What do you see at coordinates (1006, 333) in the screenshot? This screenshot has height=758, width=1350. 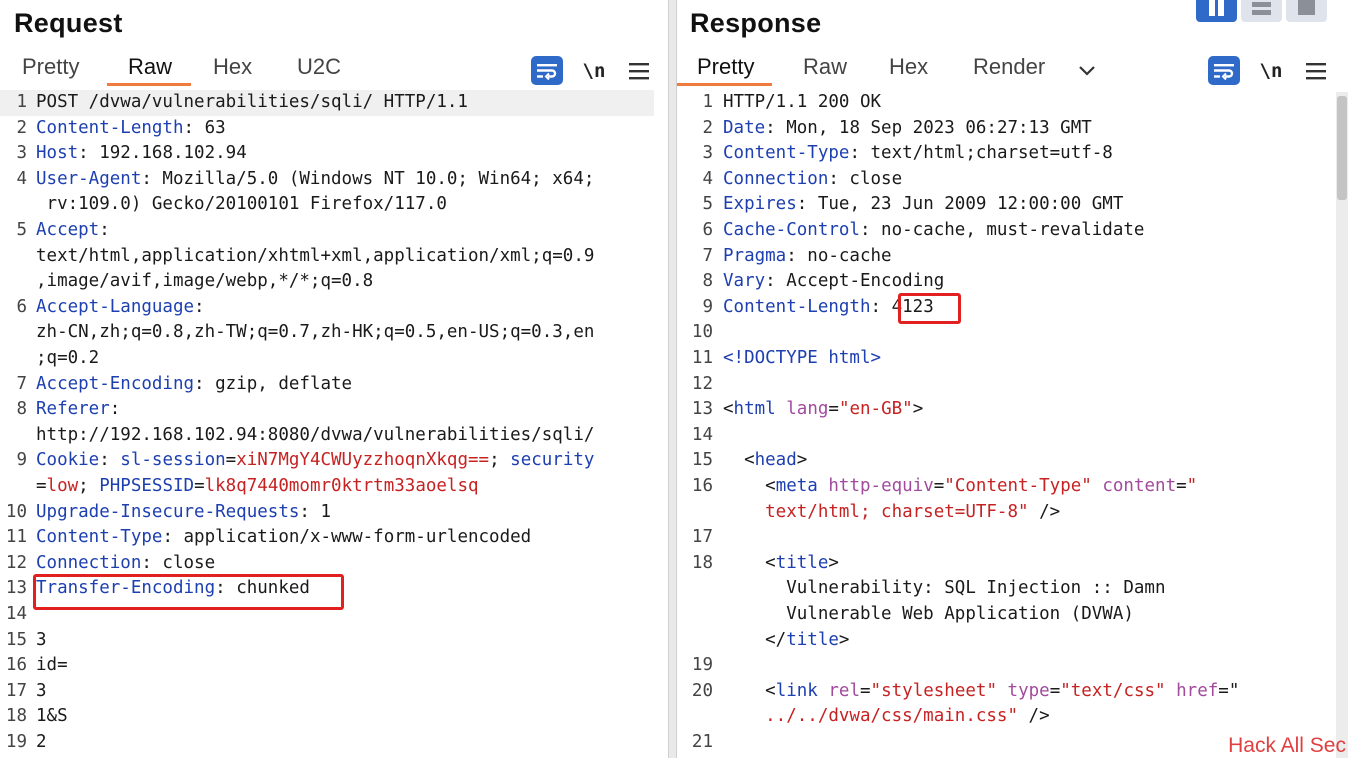 I see `response-code-line: 10` at bounding box center [1006, 333].